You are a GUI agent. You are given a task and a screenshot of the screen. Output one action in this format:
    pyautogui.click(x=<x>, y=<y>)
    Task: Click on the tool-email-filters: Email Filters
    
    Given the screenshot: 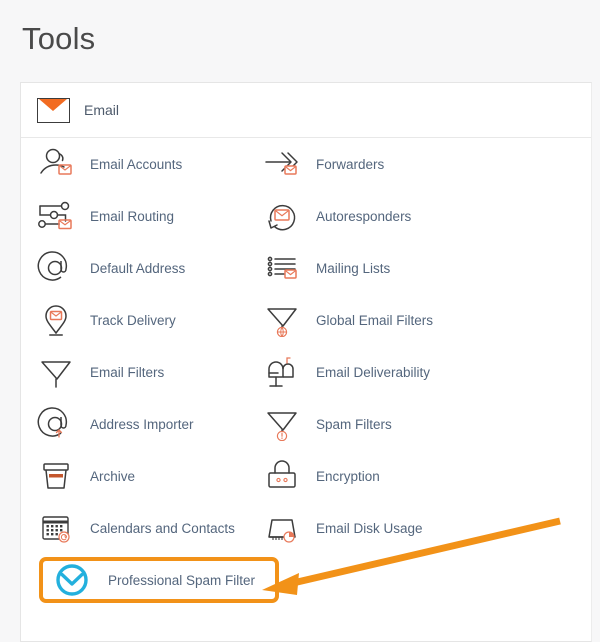 What is the action you would take?
    pyautogui.click(x=150, y=372)
    